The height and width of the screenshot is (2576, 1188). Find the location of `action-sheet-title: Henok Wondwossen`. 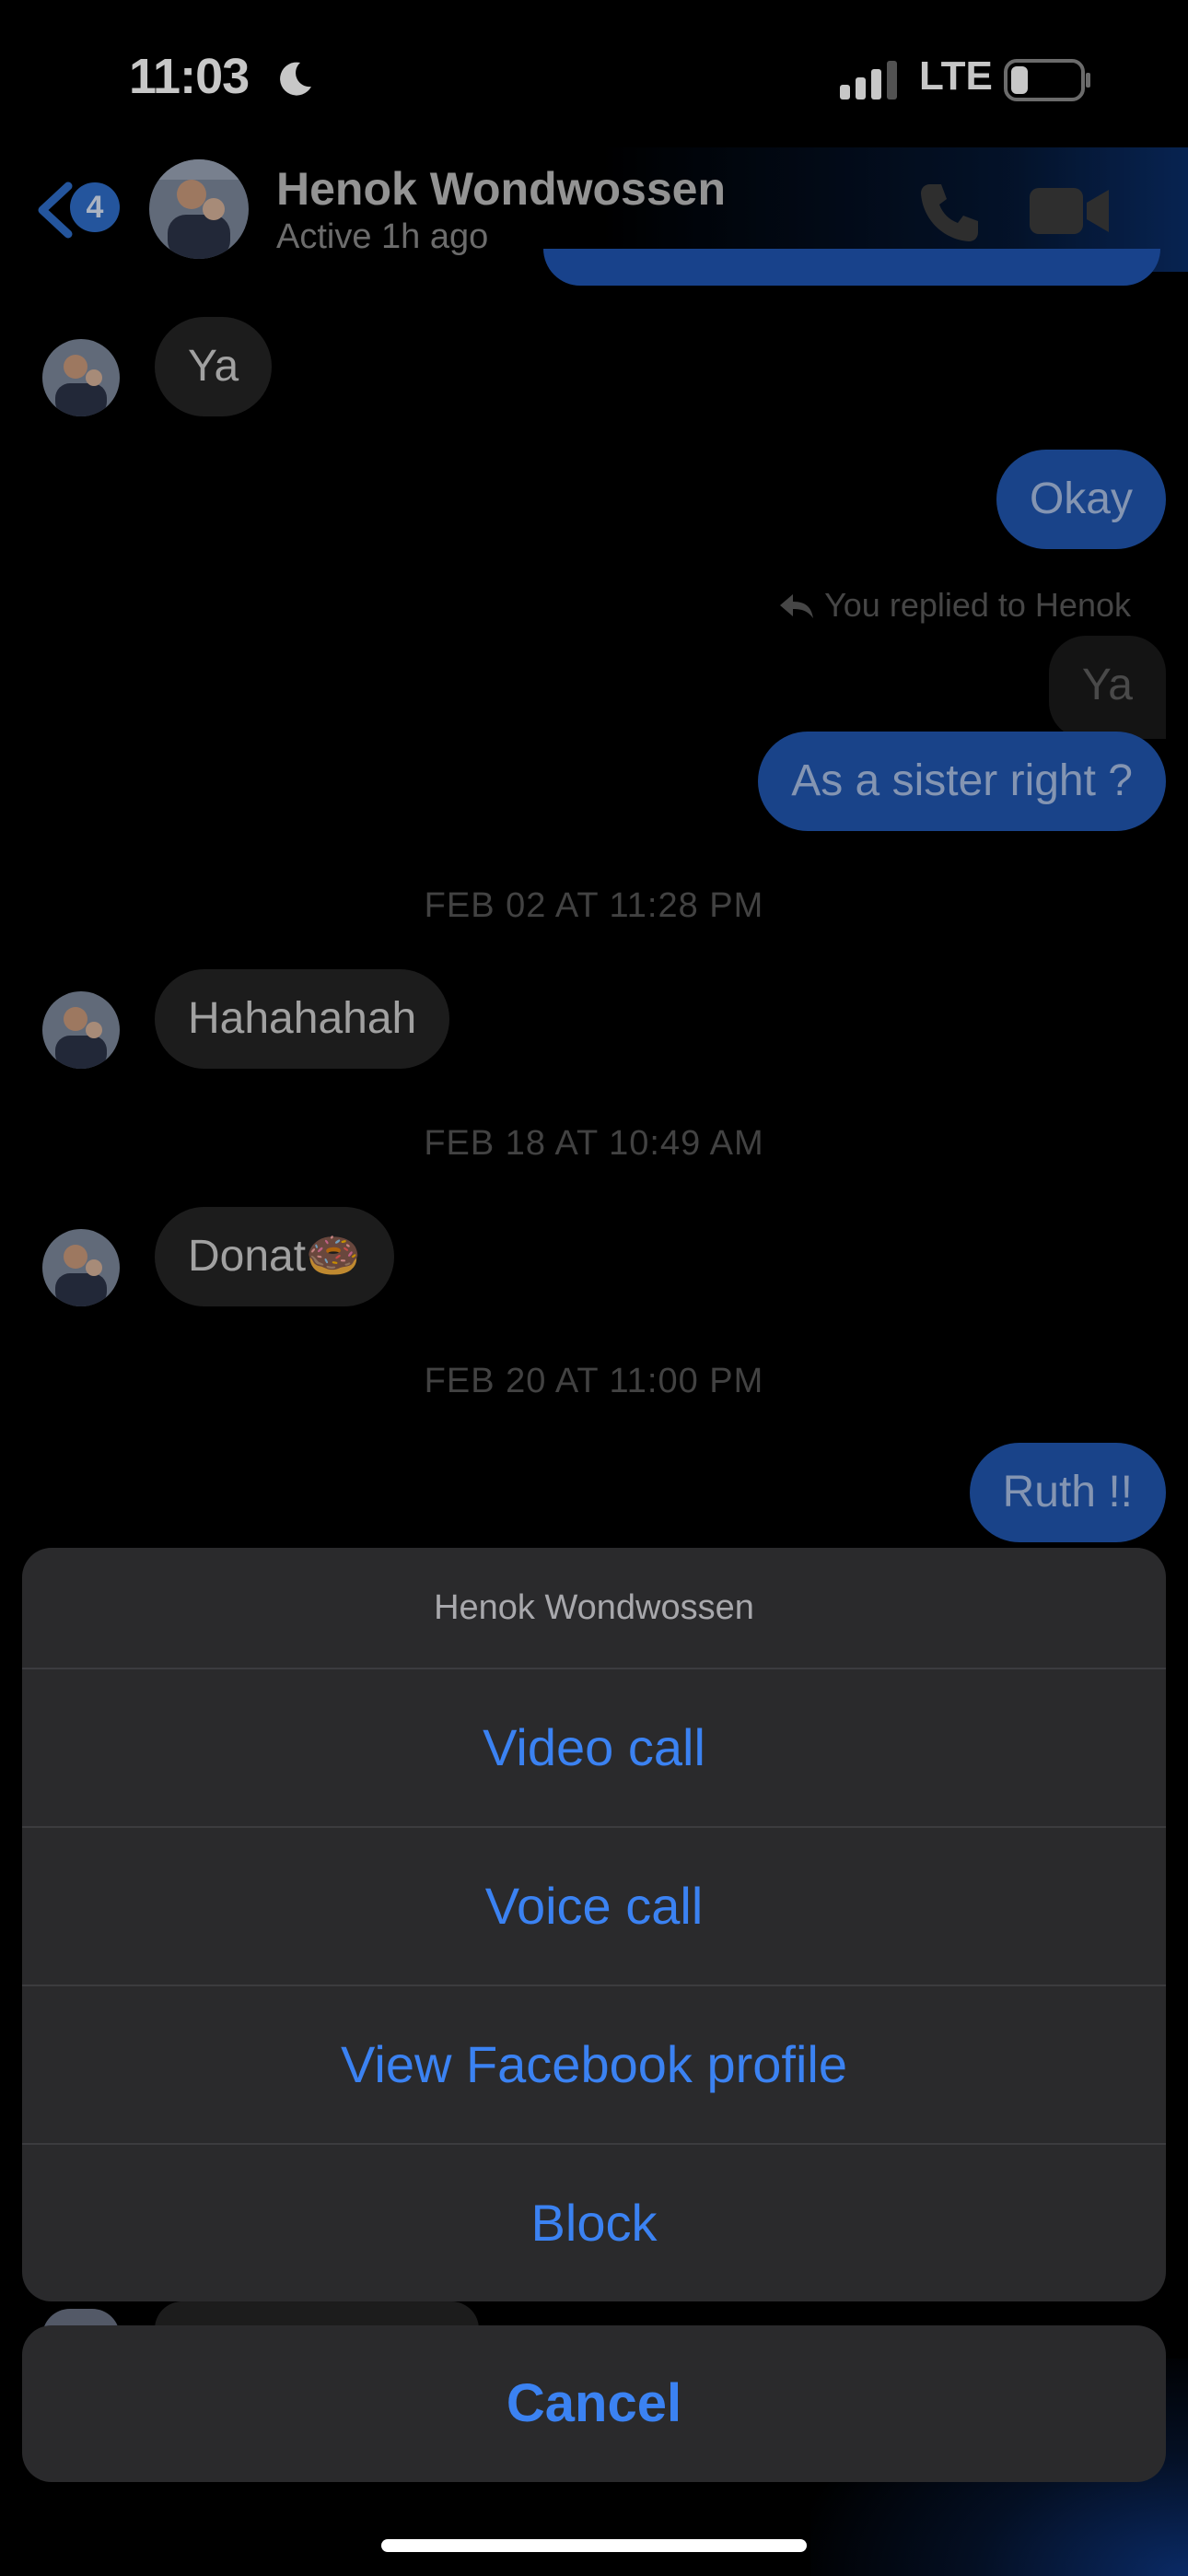

action-sheet-title: Henok Wondwossen is located at coordinates (594, 1608).